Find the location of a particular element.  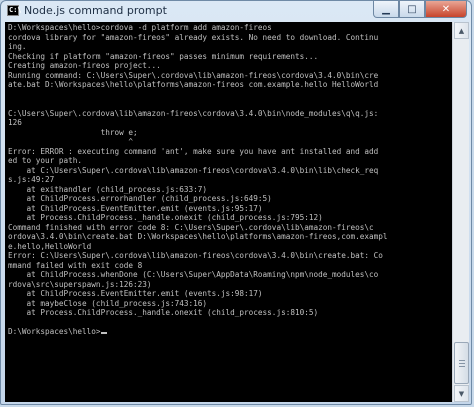

window-title: Node.js command prompt is located at coordinates (95, 10).